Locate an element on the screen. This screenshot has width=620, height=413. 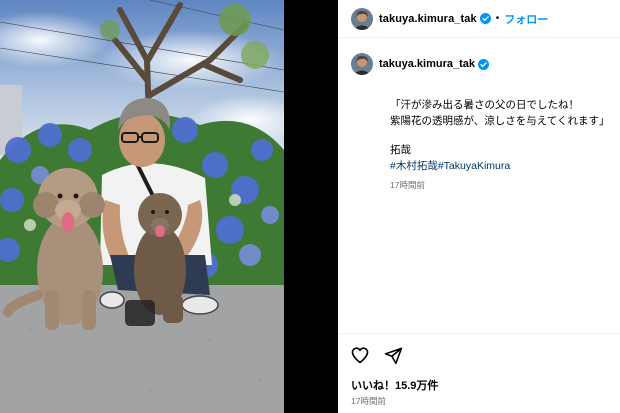
post-header: takuya.kimura_tak • フォロー is located at coordinates (479, 19).